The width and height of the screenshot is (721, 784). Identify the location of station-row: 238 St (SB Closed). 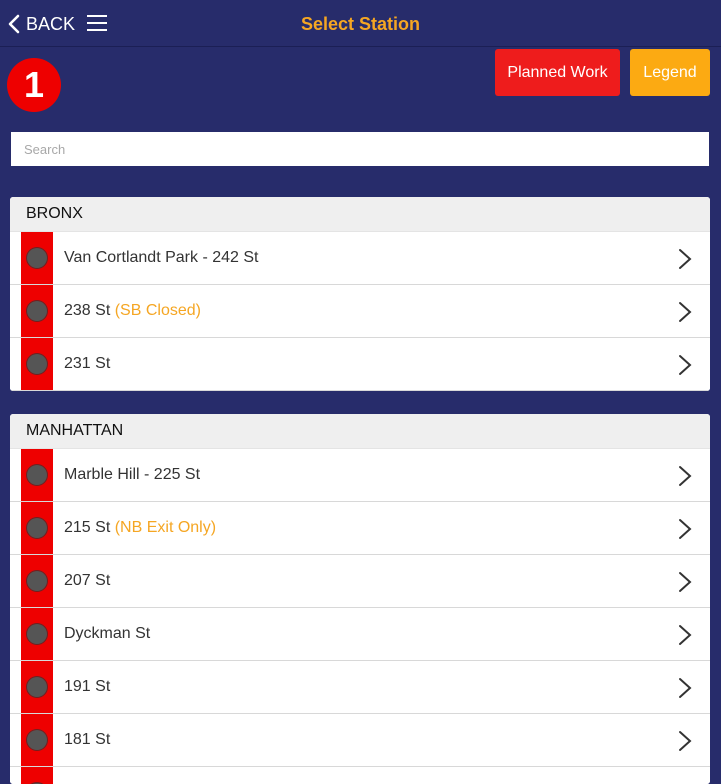
(360, 311).